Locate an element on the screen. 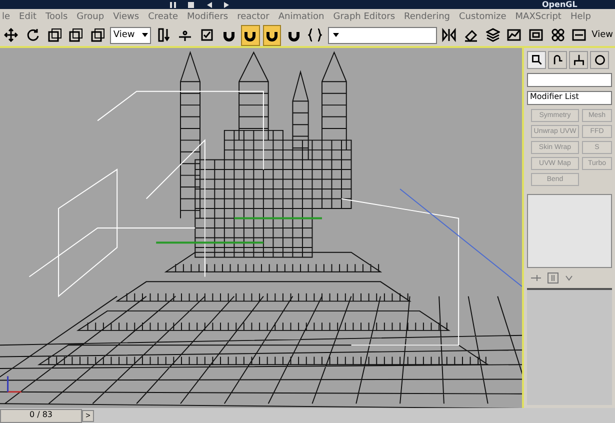  pivot-icon is located at coordinates (163, 35).